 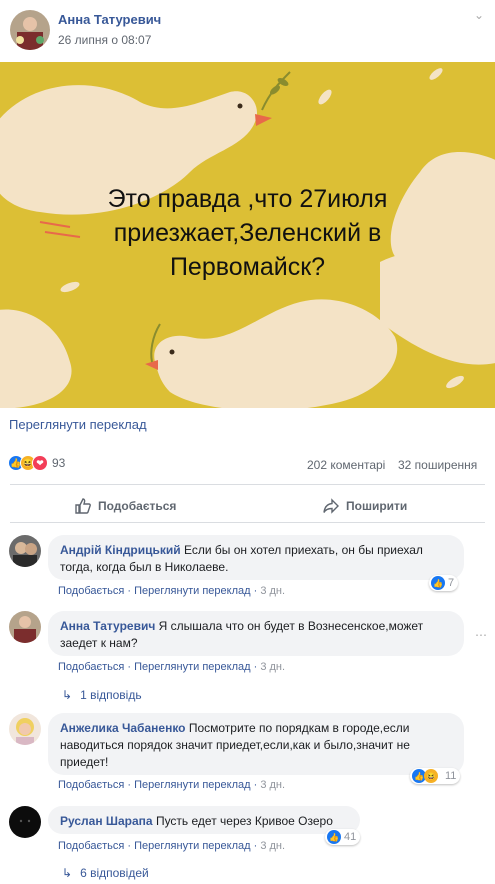 What do you see at coordinates (83, 506) in the screenshot?
I see `thumbs-up-icon` at bounding box center [83, 506].